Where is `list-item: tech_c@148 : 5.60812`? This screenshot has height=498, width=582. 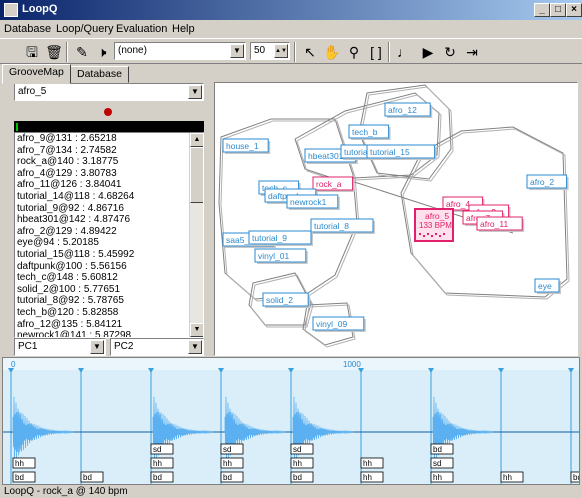 list-item: tech_c@148 : 5.60812 is located at coordinates (109, 278).